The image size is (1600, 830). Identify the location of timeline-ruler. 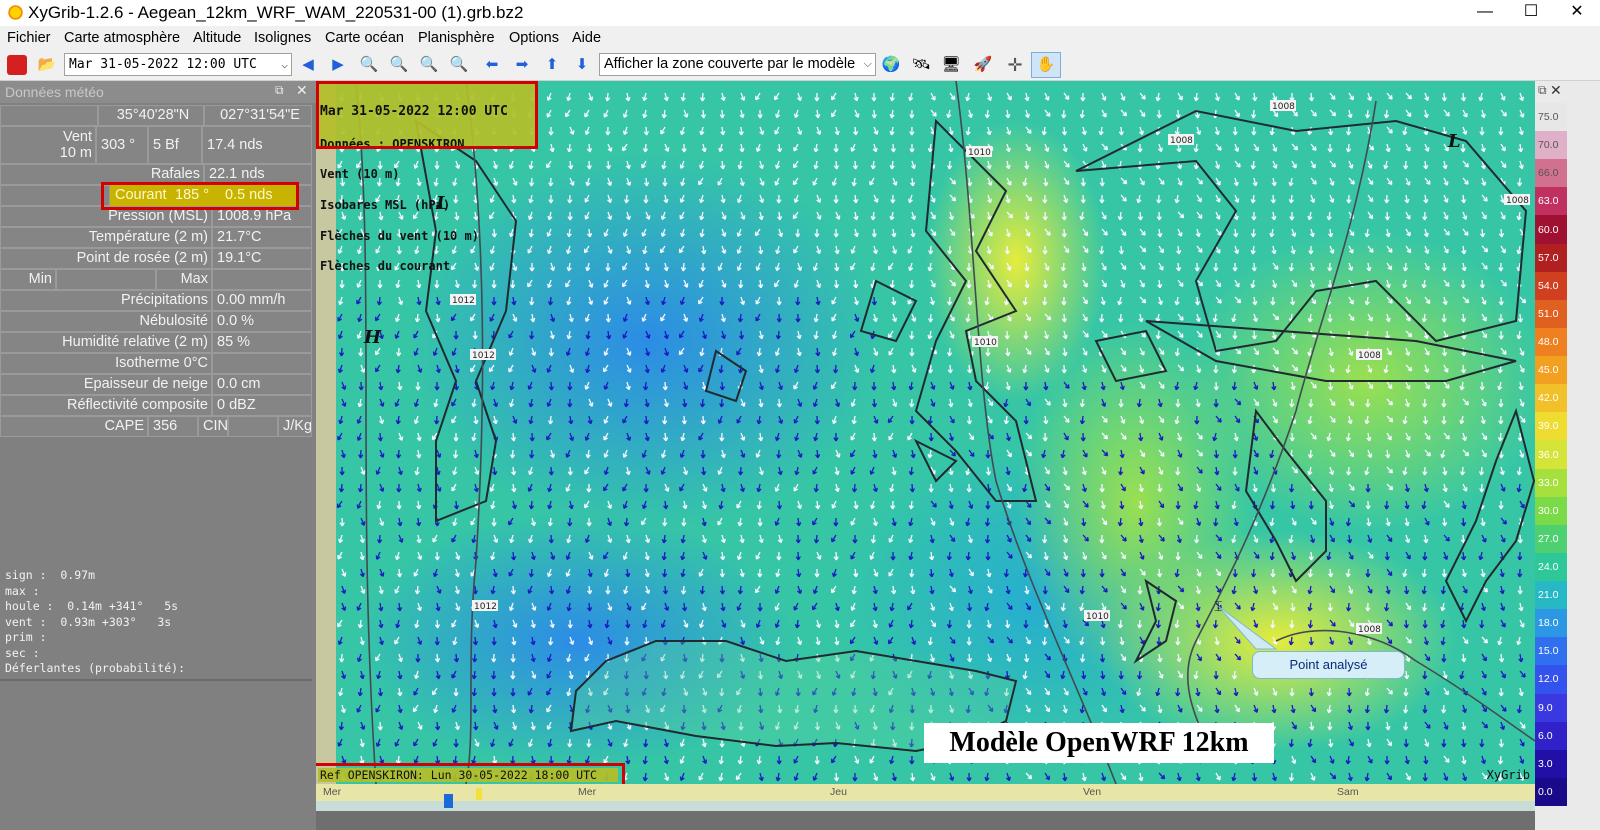
(925, 806).